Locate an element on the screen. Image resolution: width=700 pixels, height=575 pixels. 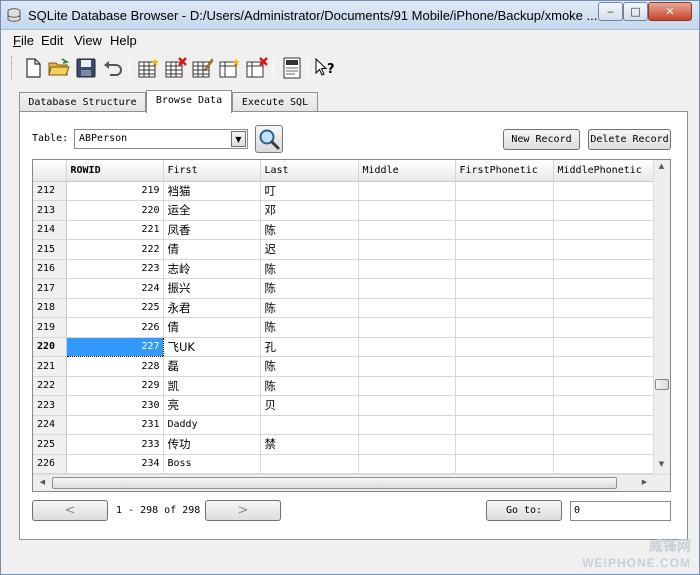
menu-edit: Edit is located at coordinates (52, 40).